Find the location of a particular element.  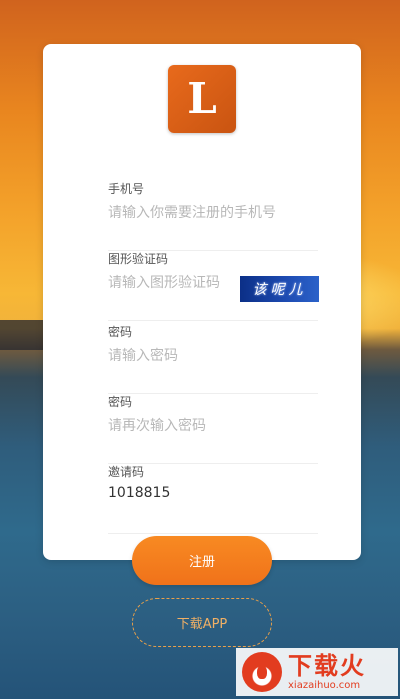

app-logo: L is located at coordinates (202, 99).